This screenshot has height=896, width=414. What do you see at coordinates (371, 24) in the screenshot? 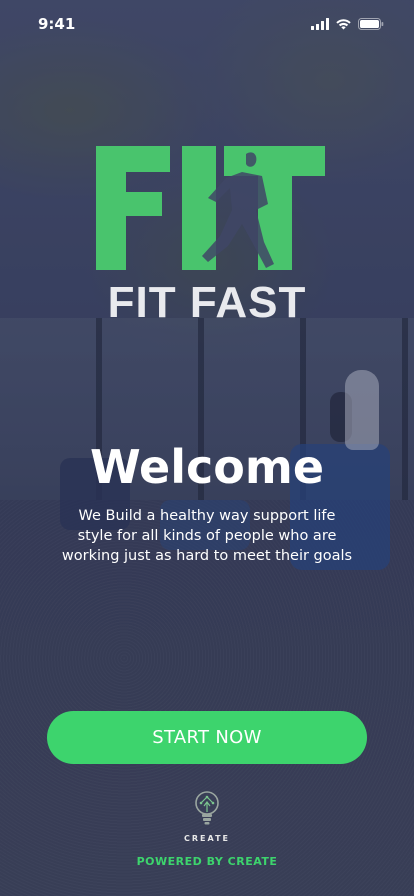
I see `battery-icon` at bounding box center [371, 24].